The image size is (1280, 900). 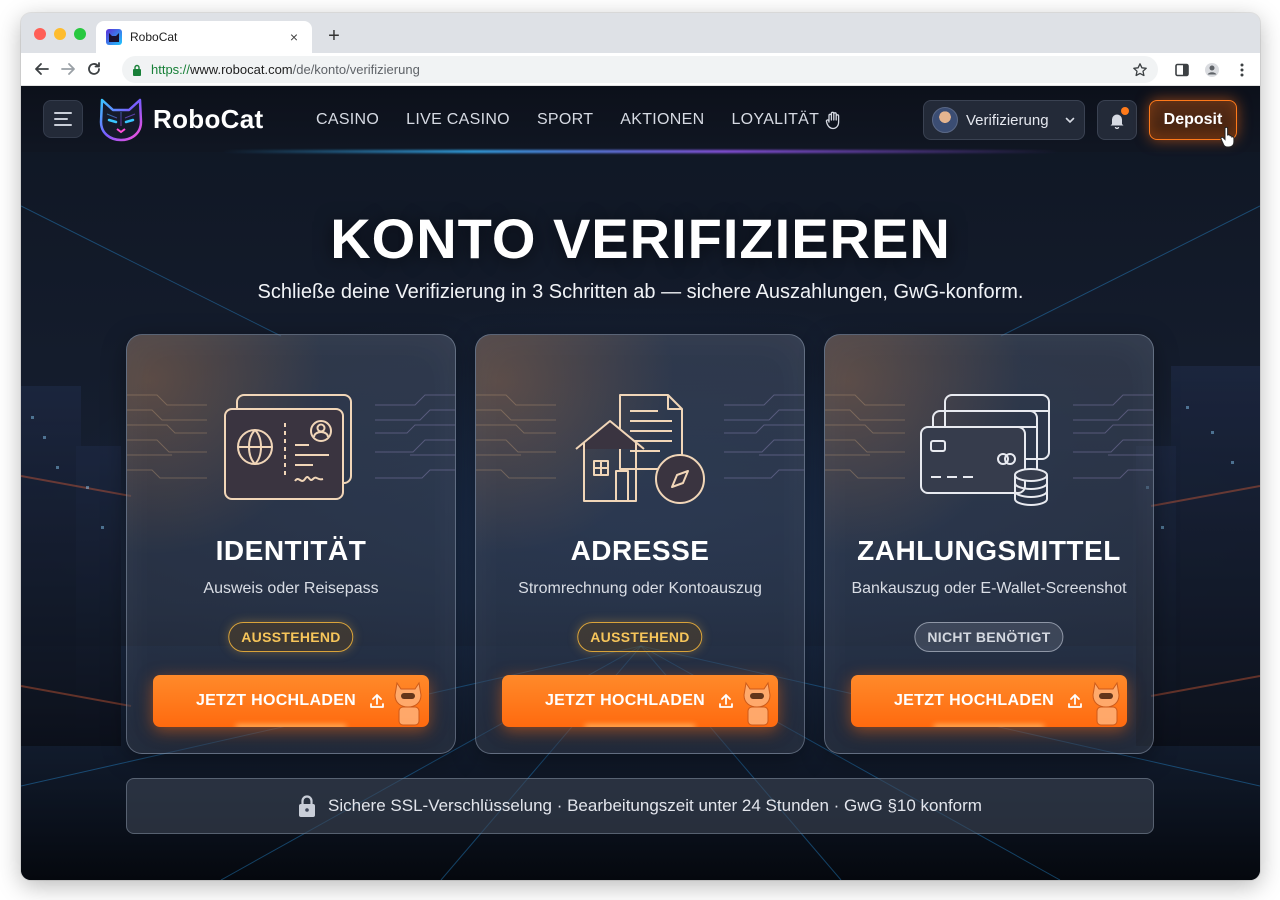 What do you see at coordinates (640, 238) in the screenshot?
I see `page-title: KONTO VERIFIZIEREN` at bounding box center [640, 238].